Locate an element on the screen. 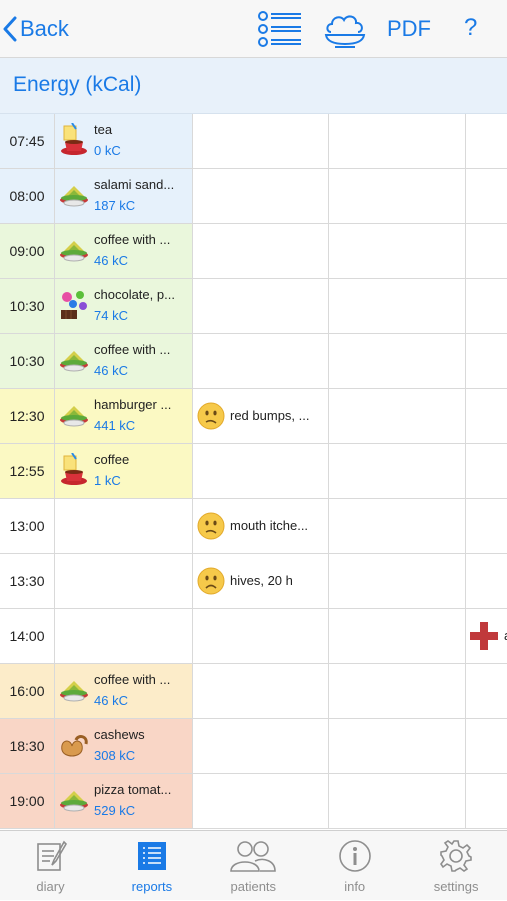 The width and height of the screenshot is (507, 901). table-row: 12:55 coffee 1 kC is located at coordinates (253, 471).